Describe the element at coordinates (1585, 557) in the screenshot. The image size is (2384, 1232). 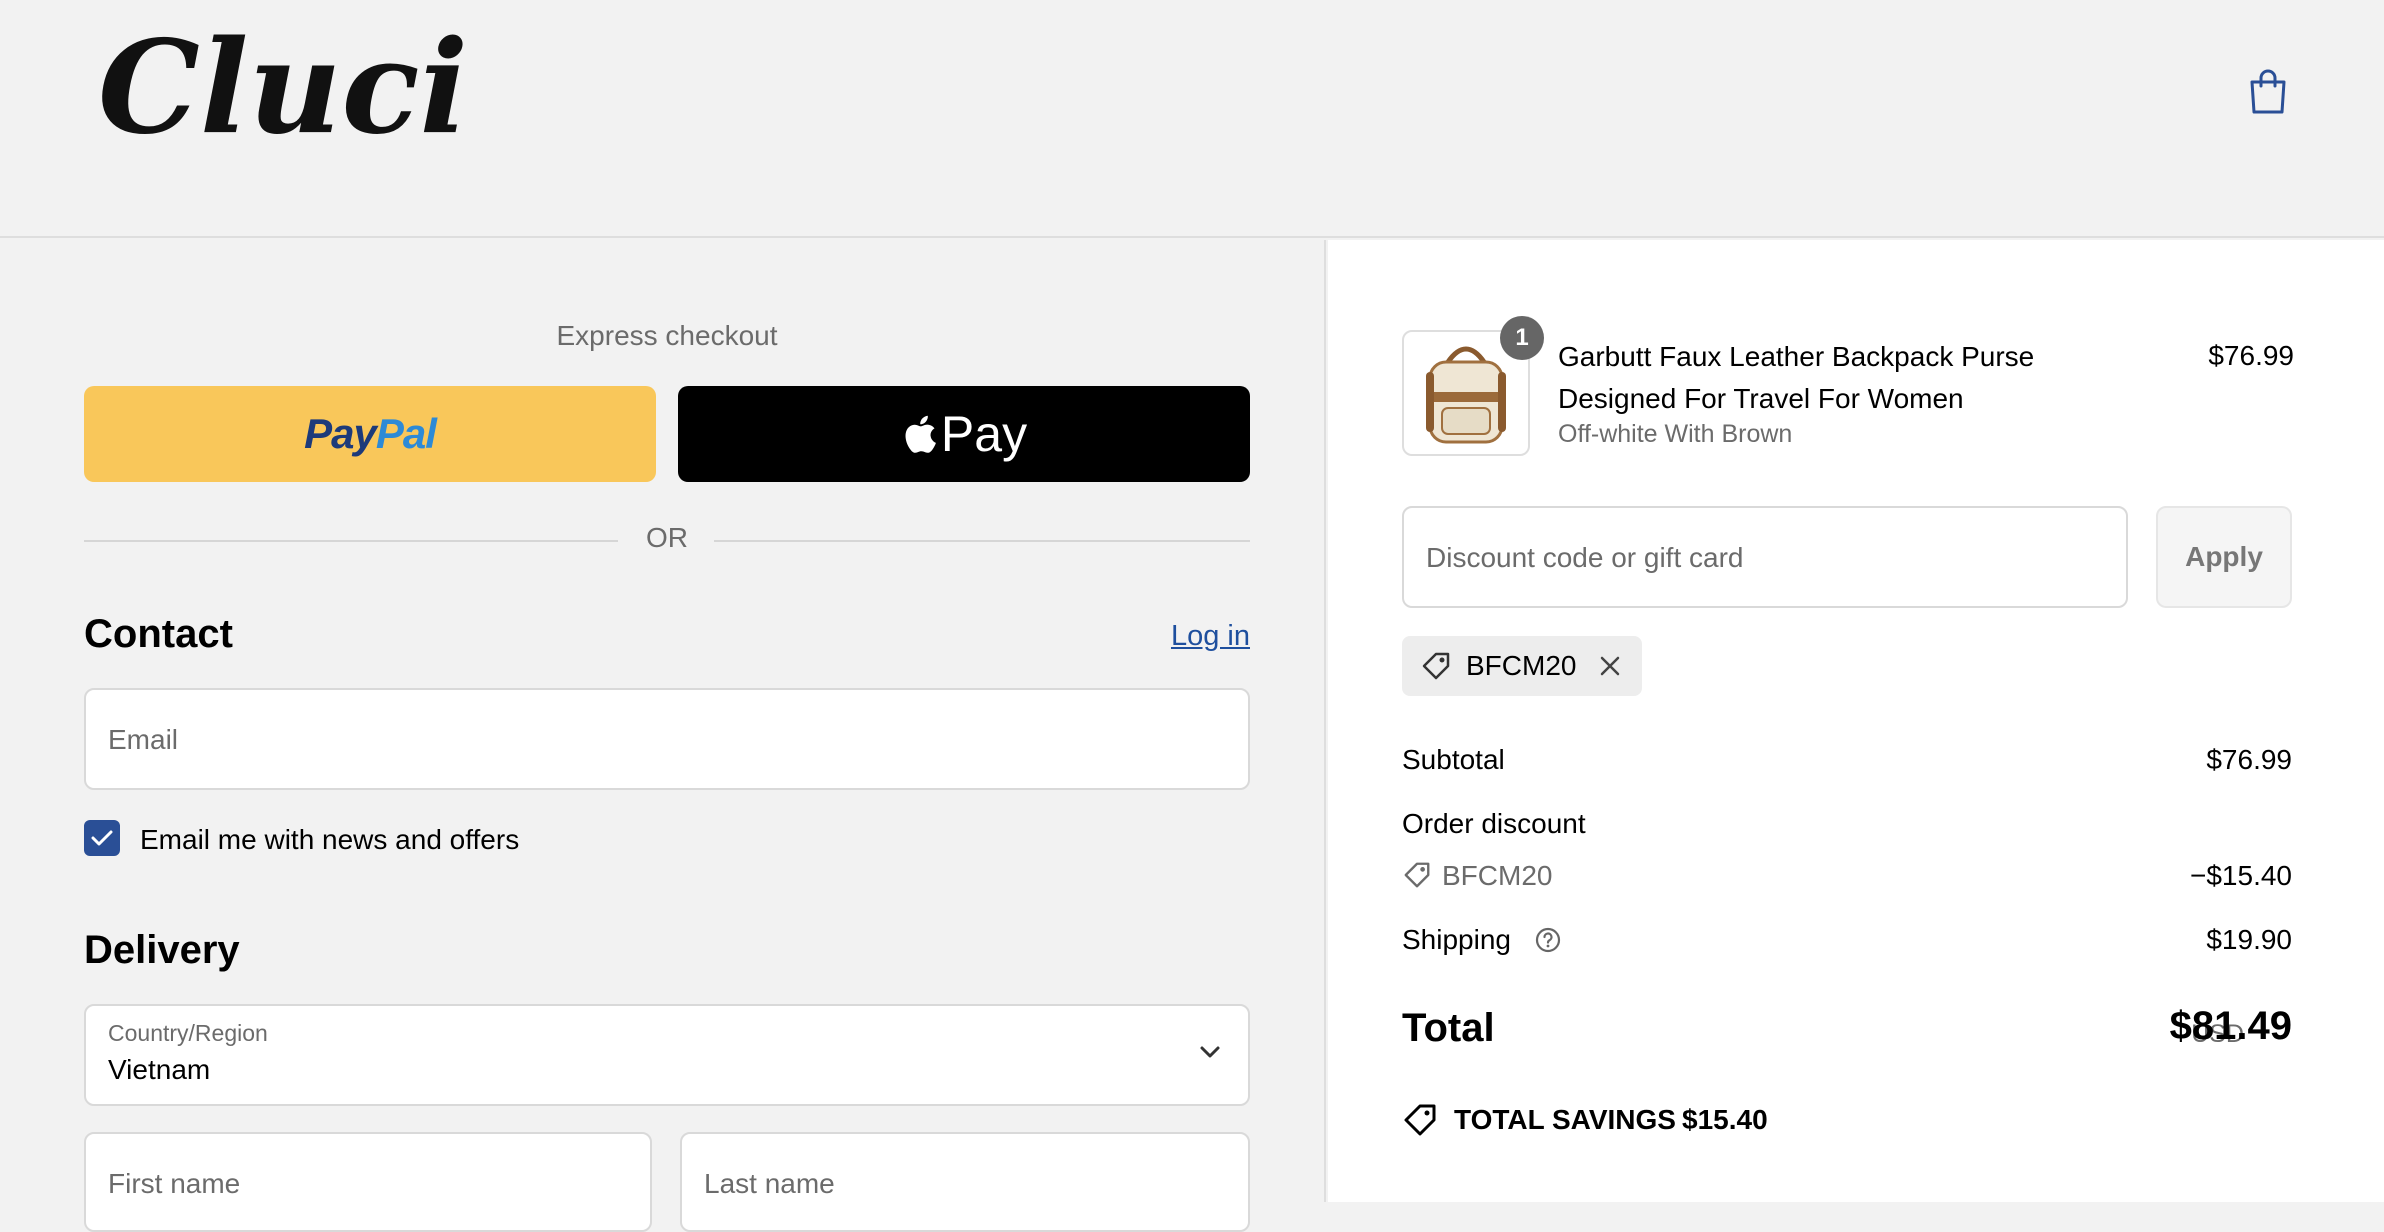
I see `discount-placeholder: Discount code or gift card` at that location.